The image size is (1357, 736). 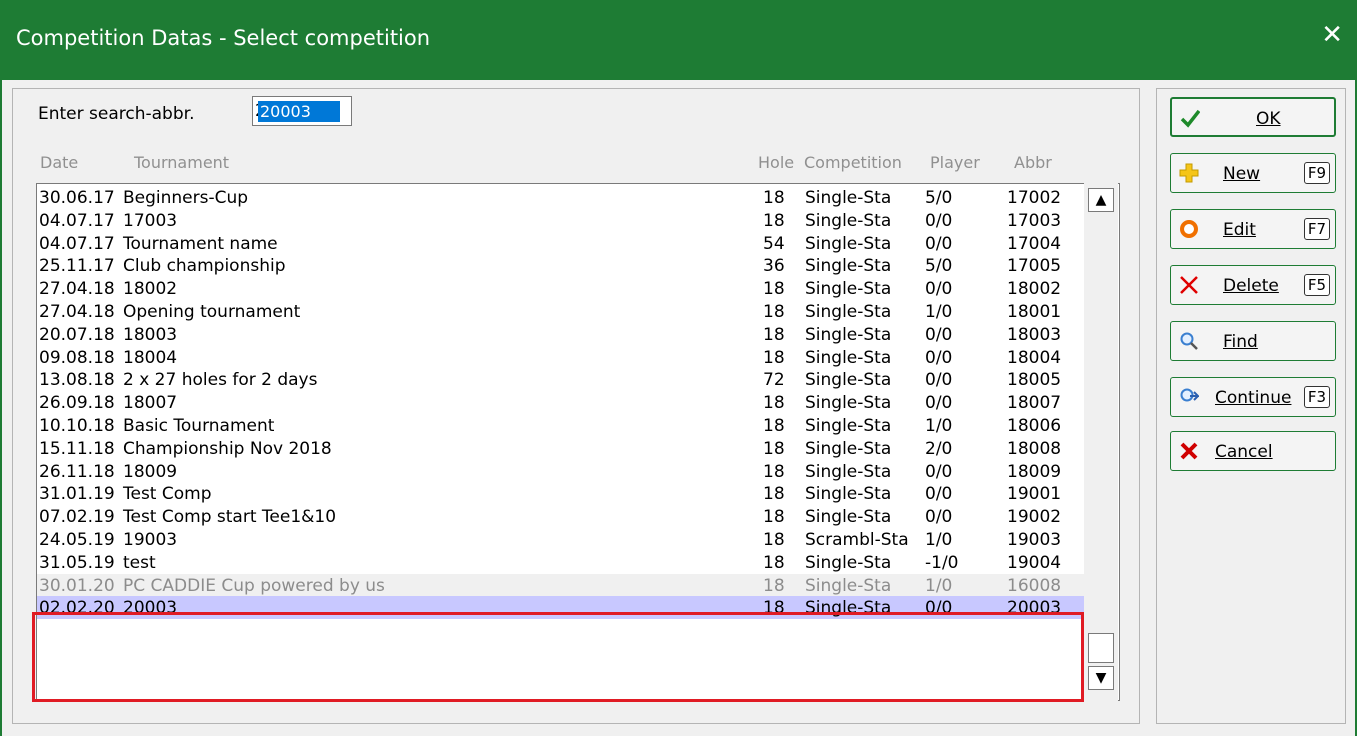 What do you see at coordinates (186, 198) in the screenshot?
I see `cell-tournament: Beginners-Cup` at bounding box center [186, 198].